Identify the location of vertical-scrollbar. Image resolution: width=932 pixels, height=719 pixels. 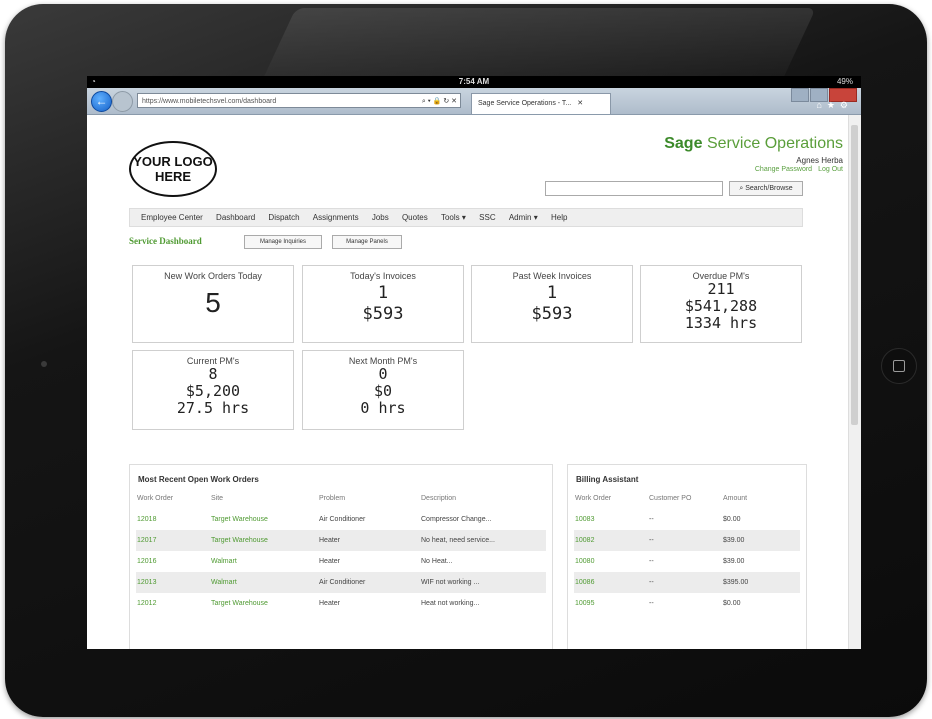
(854, 382).